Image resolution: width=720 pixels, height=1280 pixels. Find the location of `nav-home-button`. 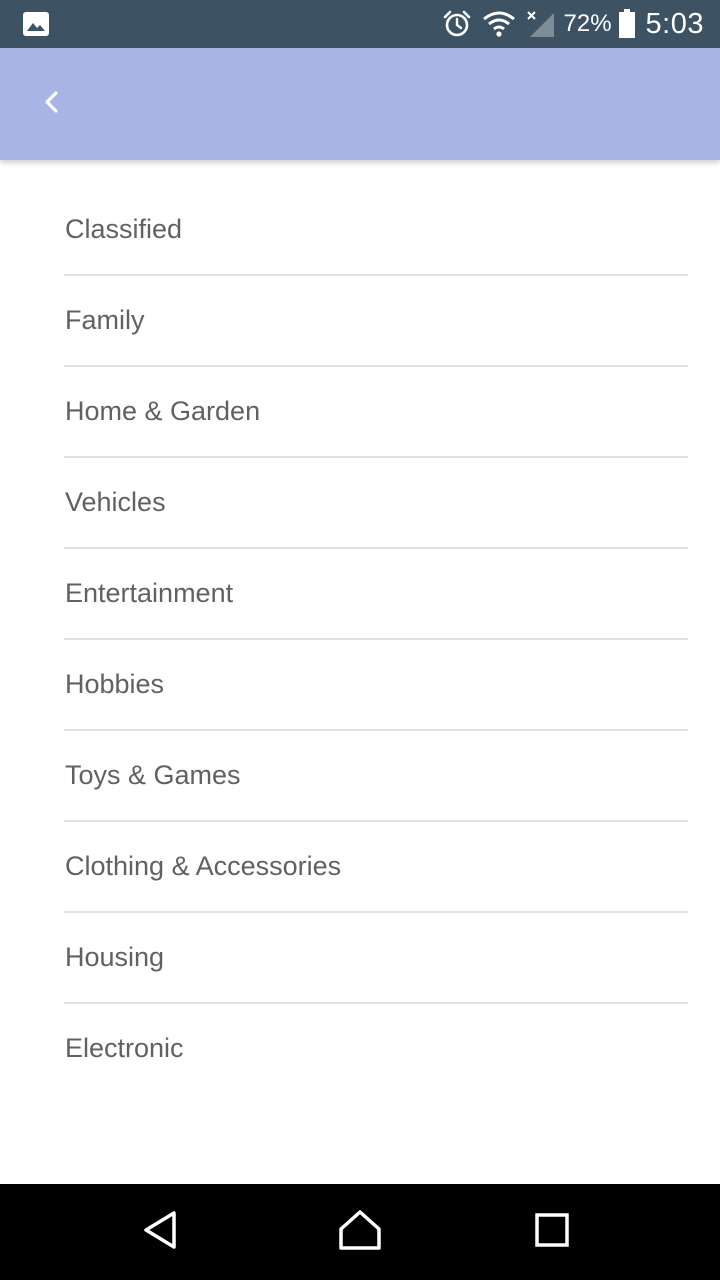

nav-home-button is located at coordinates (360, 1232).